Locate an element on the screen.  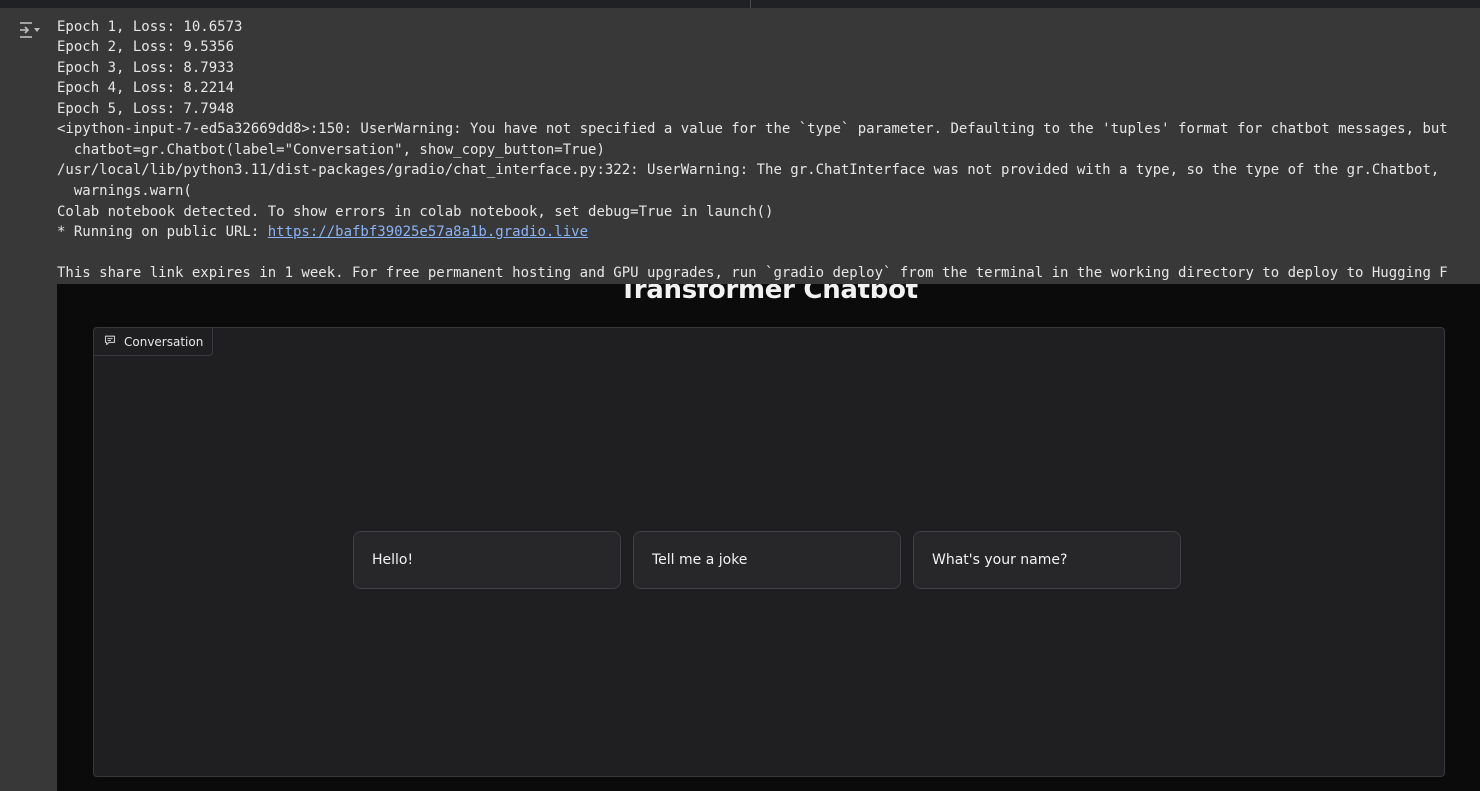
output-gutter is located at coordinates (28, 399).